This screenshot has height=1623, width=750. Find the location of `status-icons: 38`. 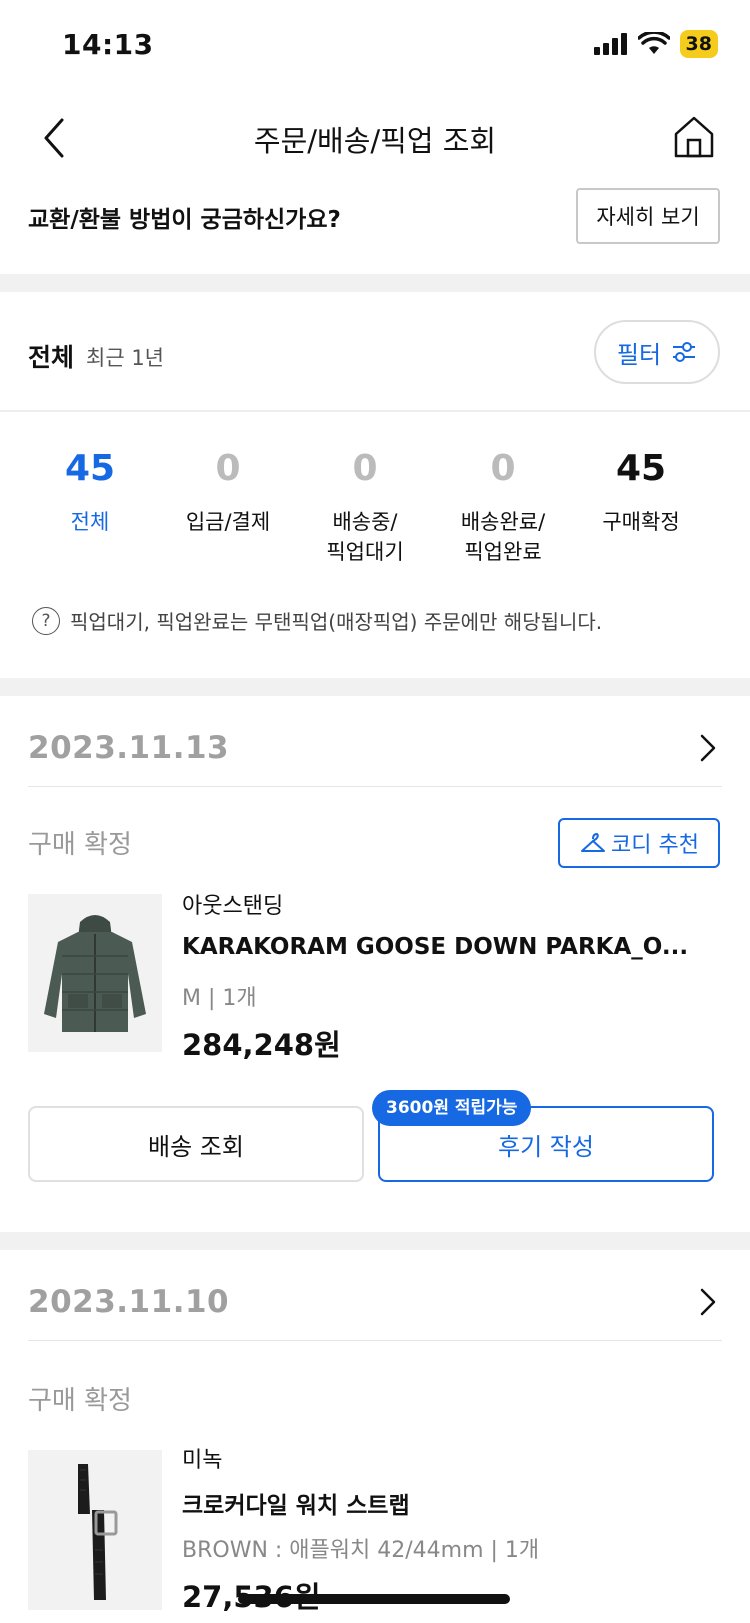

status-icons: 38 is located at coordinates (655, 44).